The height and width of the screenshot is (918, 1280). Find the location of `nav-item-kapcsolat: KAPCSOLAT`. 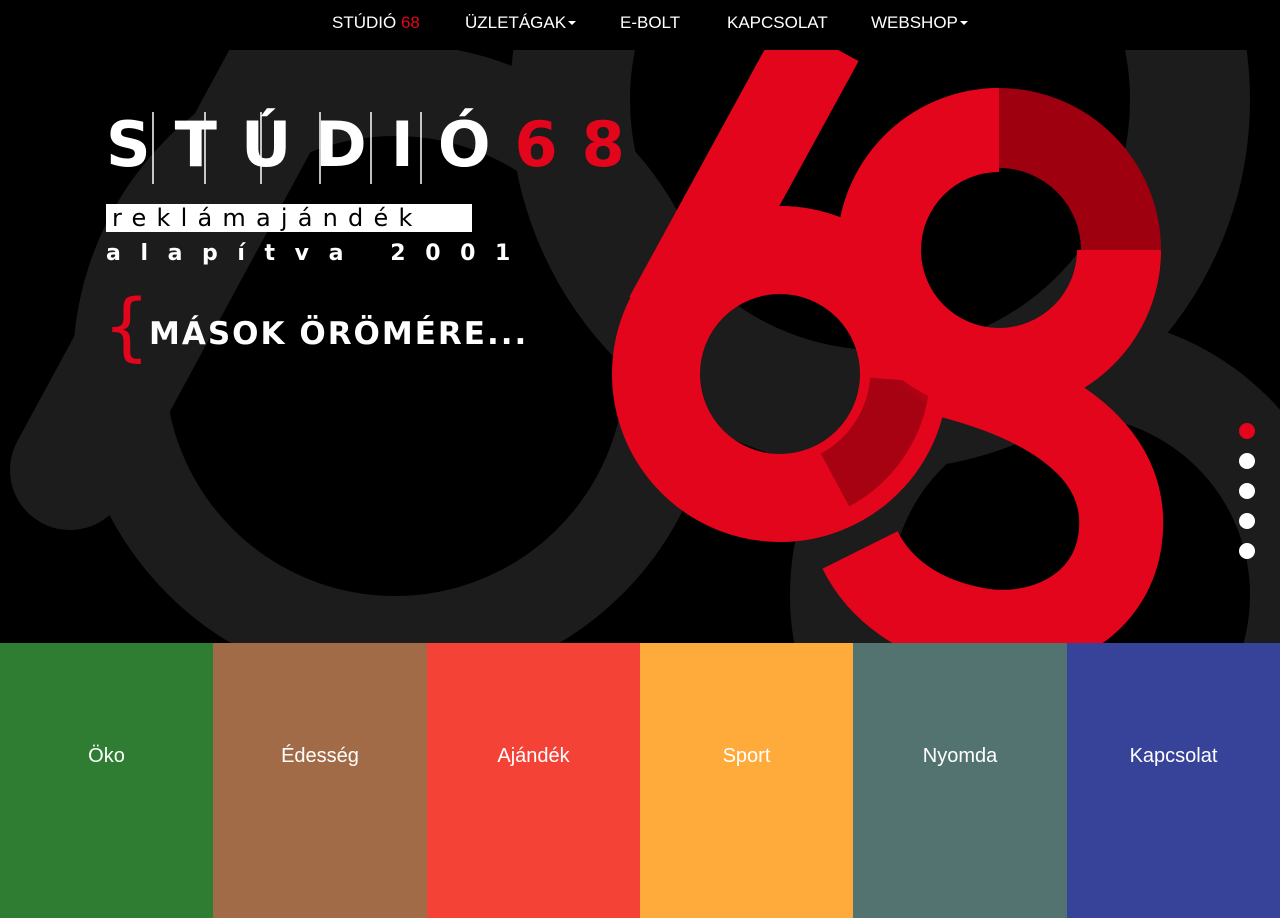

nav-item-kapcsolat: KAPCSOLAT is located at coordinates (777, 23).